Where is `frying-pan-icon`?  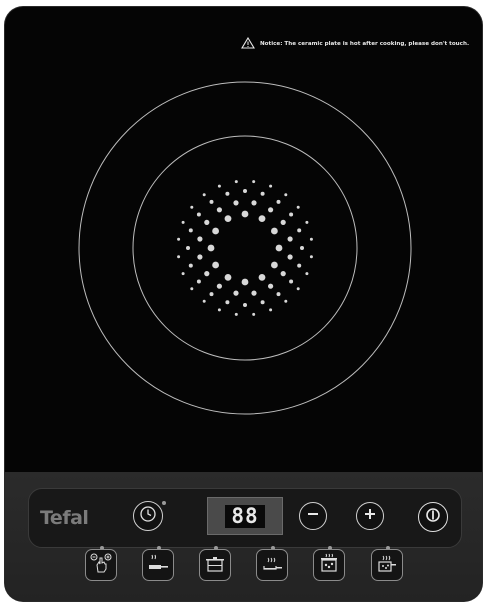 frying-pan-icon is located at coordinates (158, 565).